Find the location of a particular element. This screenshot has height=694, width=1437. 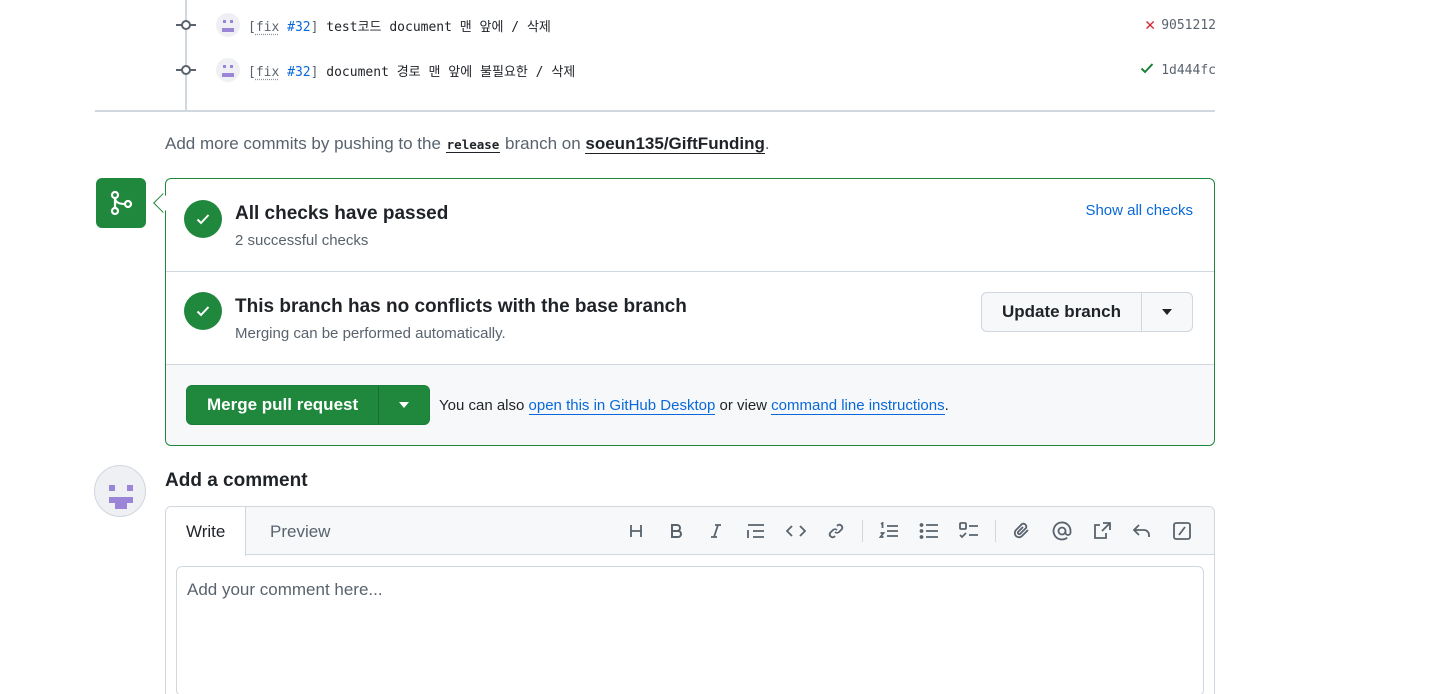

tab-preview: Preview is located at coordinates (300, 531).